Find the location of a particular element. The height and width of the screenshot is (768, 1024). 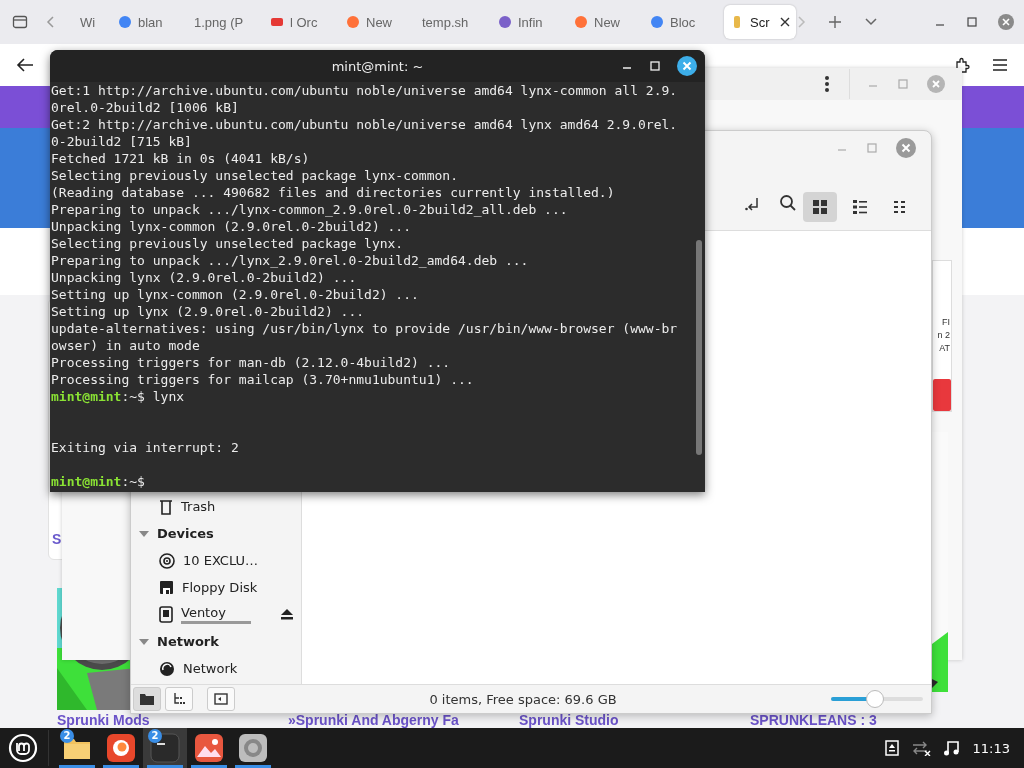

tree-button is located at coordinates (179, 699).